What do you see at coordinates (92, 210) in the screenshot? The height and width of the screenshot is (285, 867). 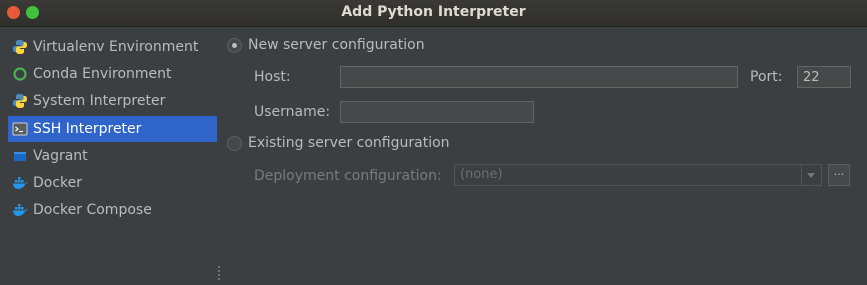 I see `sidebar-item-label: Docker Compose` at bounding box center [92, 210].